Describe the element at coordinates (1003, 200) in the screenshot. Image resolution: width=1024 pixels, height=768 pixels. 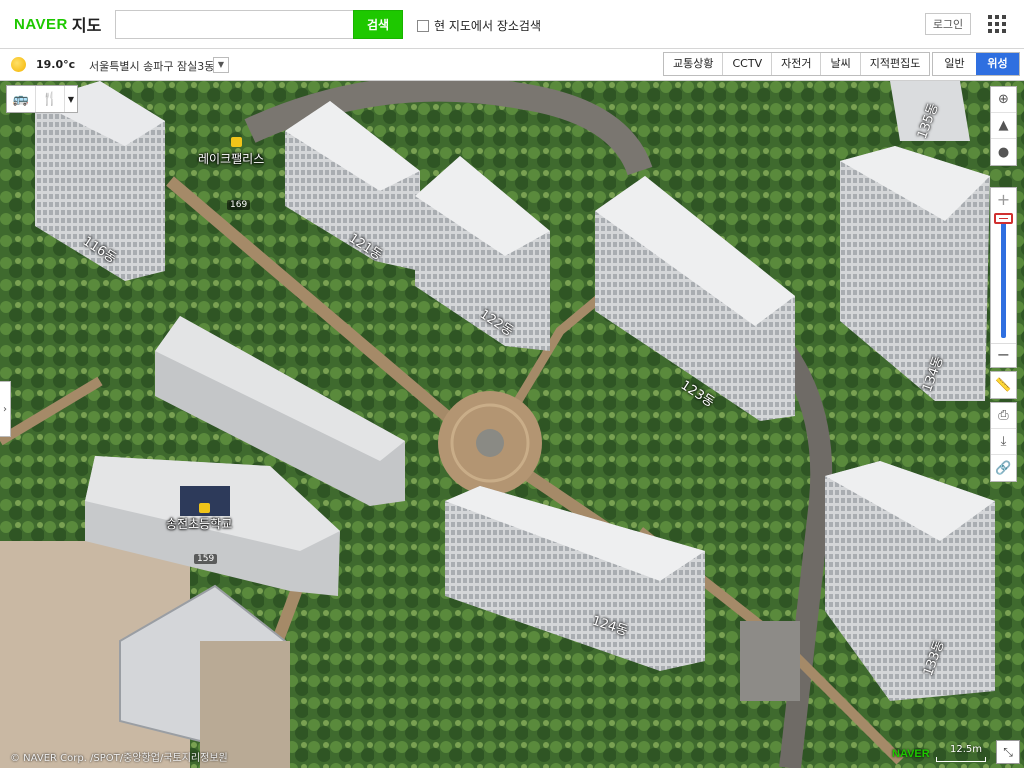
I see `zoom-in-button: +` at that location.